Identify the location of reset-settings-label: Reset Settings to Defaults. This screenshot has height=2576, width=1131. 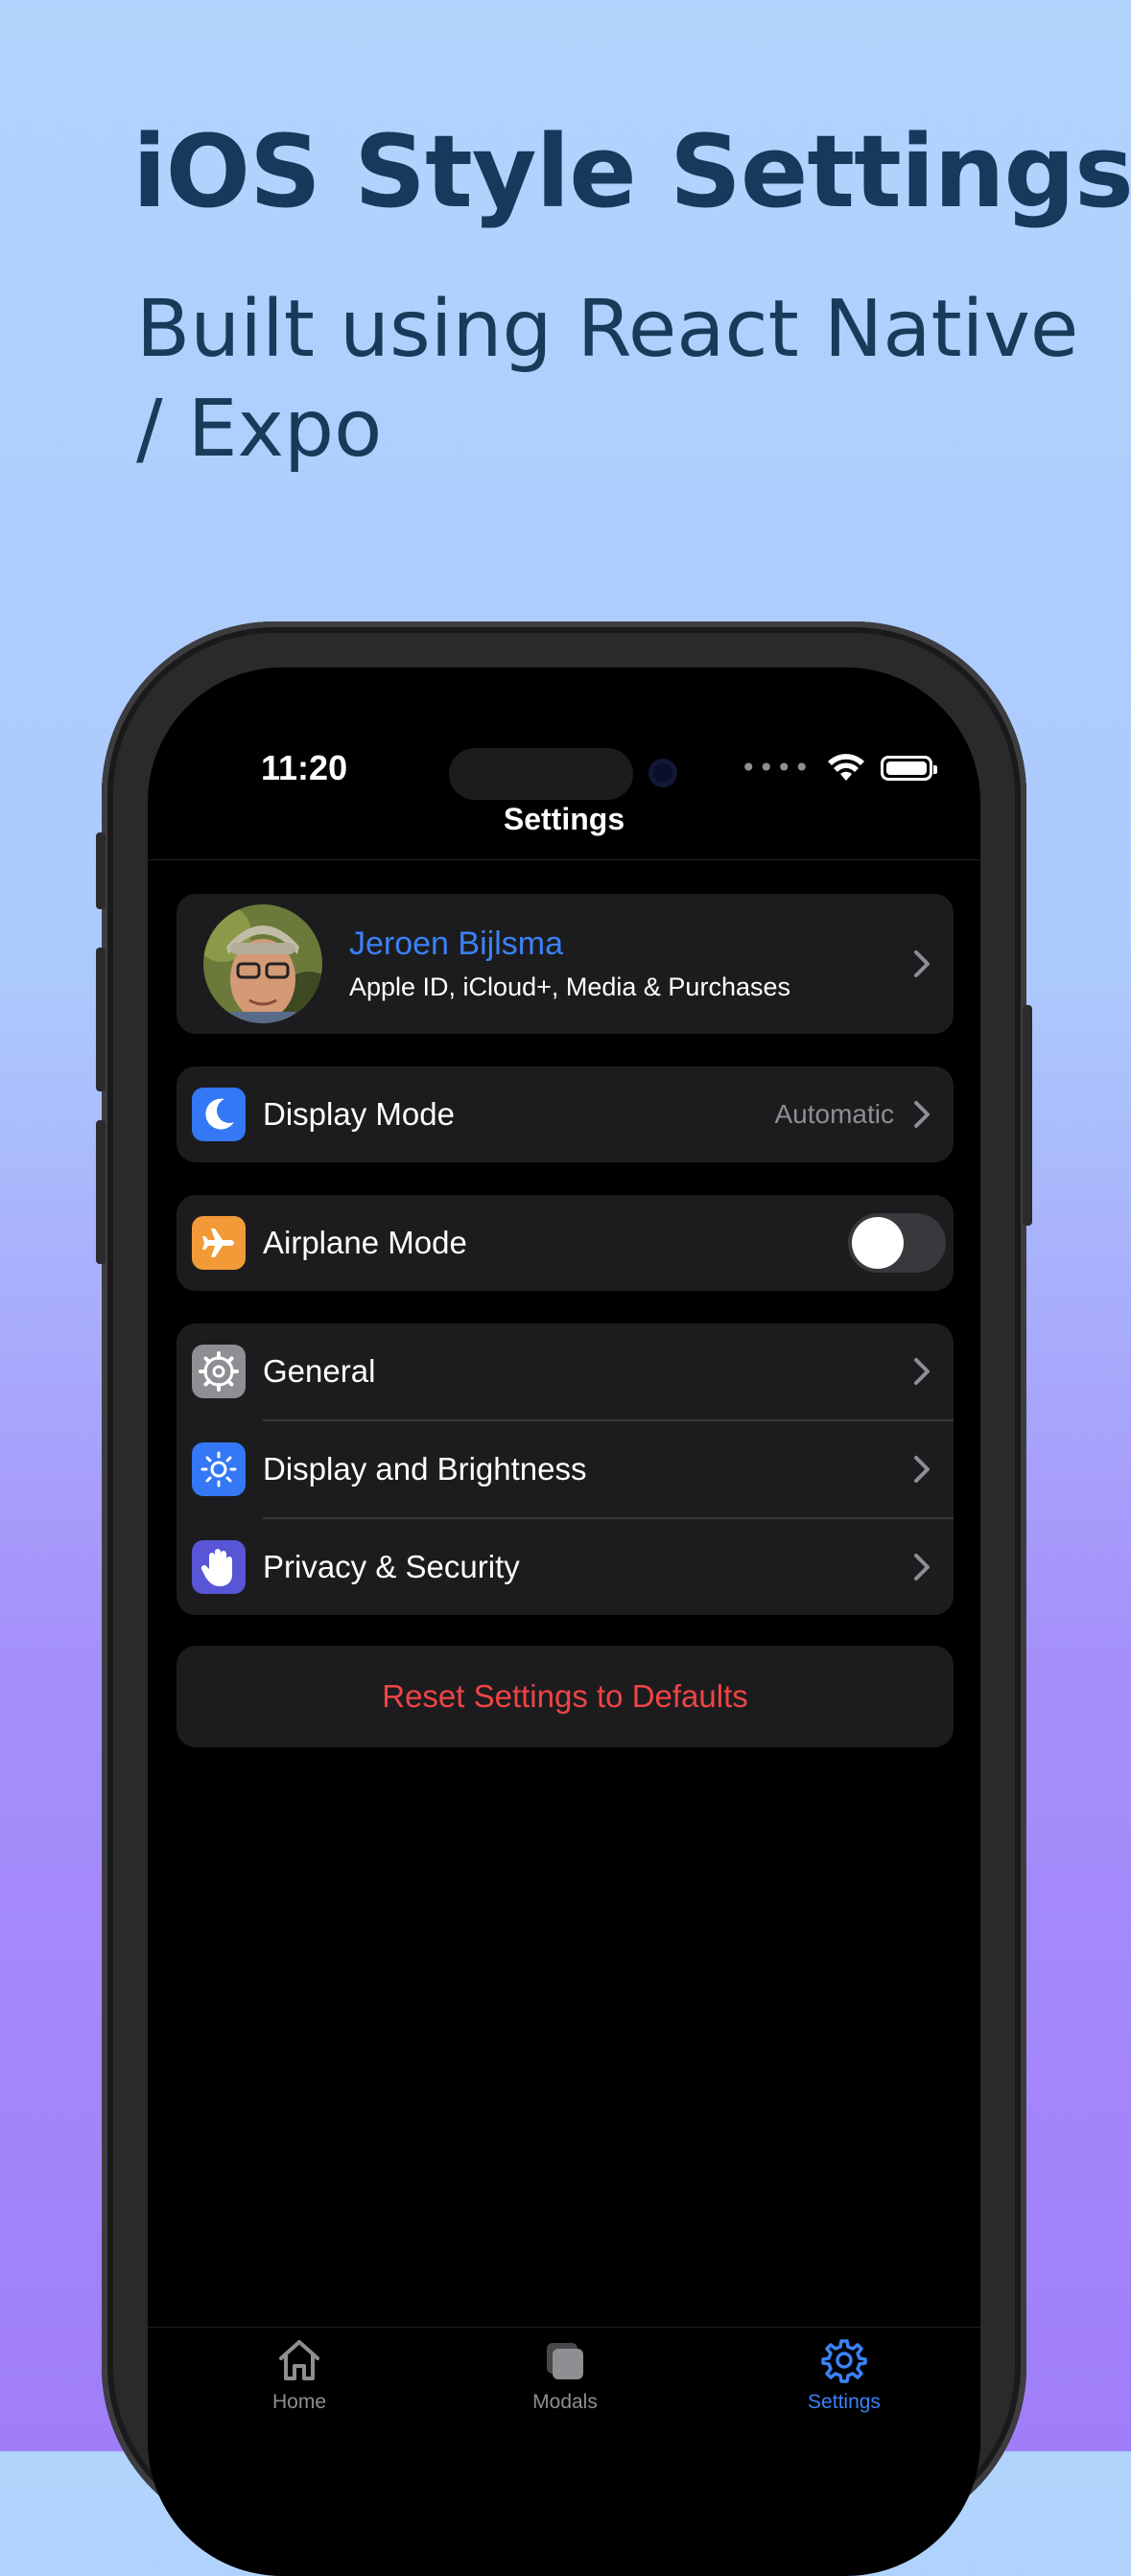
(565, 1696).